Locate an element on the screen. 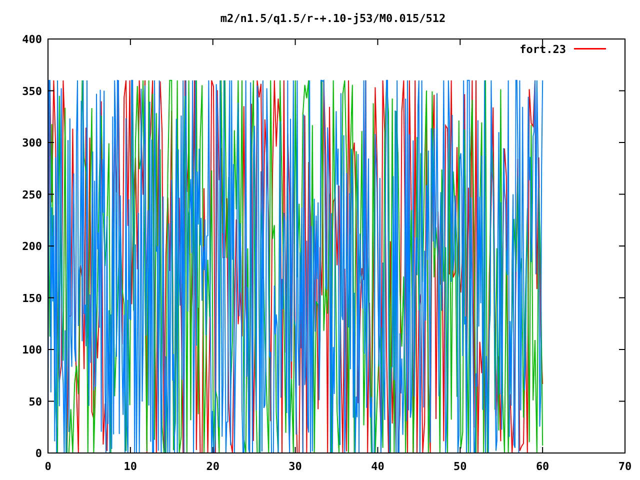 The width and height of the screenshot is (640, 480). chart-title: m2/n1.5/q1.5/r-+.10-j53/M0.015/512 is located at coordinates (333, 18).